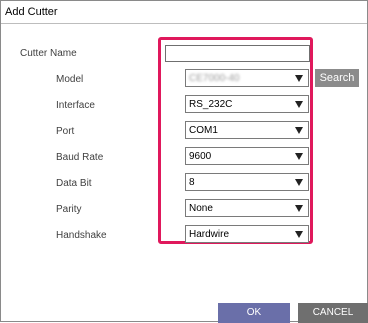 Image resolution: width=368 pixels, height=323 pixels. I want to click on window-title: Add Cutter, so click(31, 12).